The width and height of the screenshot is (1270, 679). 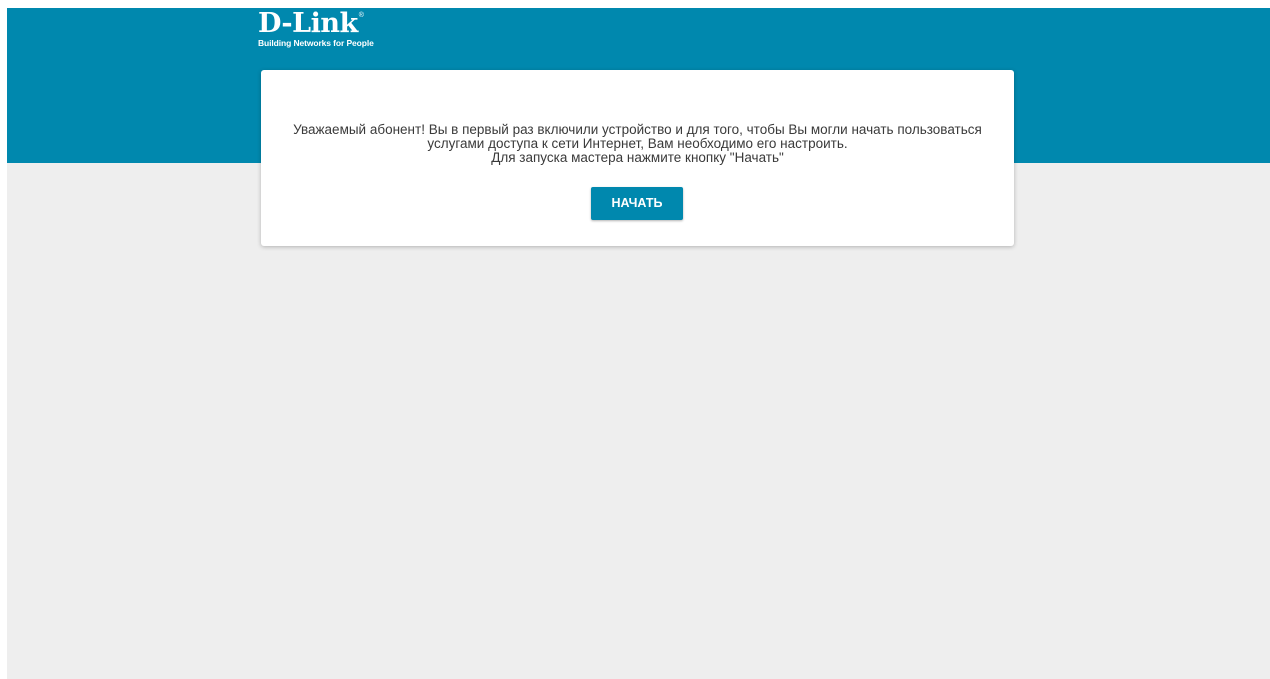 What do you see at coordinates (637, 203) in the screenshot?
I see `start-wizard-button: НАЧАТЬ` at bounding box center [637, 203].